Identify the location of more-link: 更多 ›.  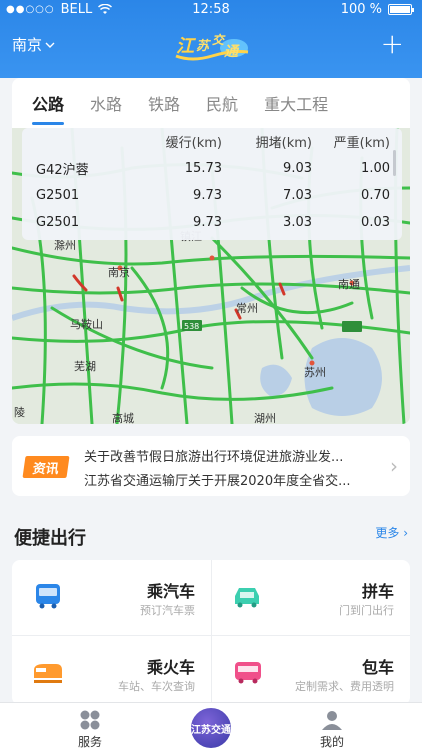
(391, 532).